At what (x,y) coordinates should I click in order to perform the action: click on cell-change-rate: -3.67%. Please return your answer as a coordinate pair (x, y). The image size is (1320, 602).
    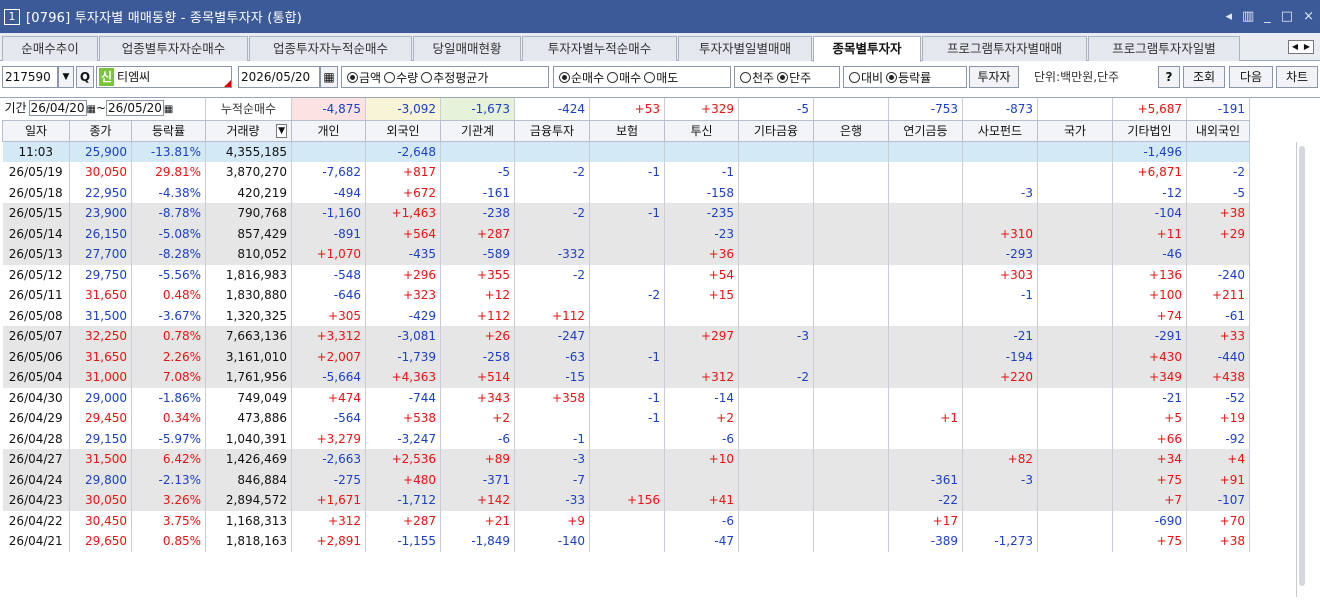
    Looking at the image, I should click on (168, 315).